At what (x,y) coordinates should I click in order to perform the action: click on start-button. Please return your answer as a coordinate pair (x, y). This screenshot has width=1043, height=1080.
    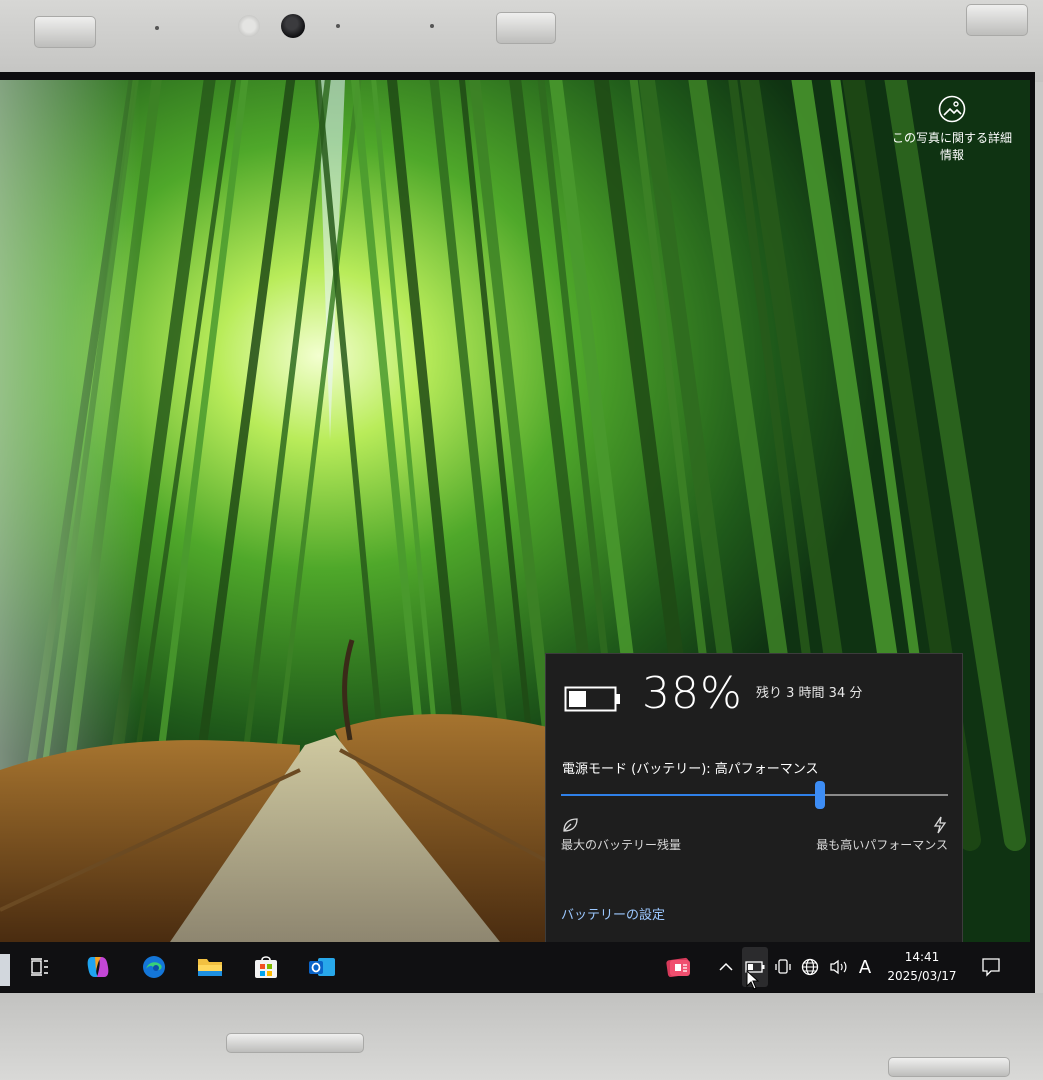
    Looking at the image, I should click on (5, 970).